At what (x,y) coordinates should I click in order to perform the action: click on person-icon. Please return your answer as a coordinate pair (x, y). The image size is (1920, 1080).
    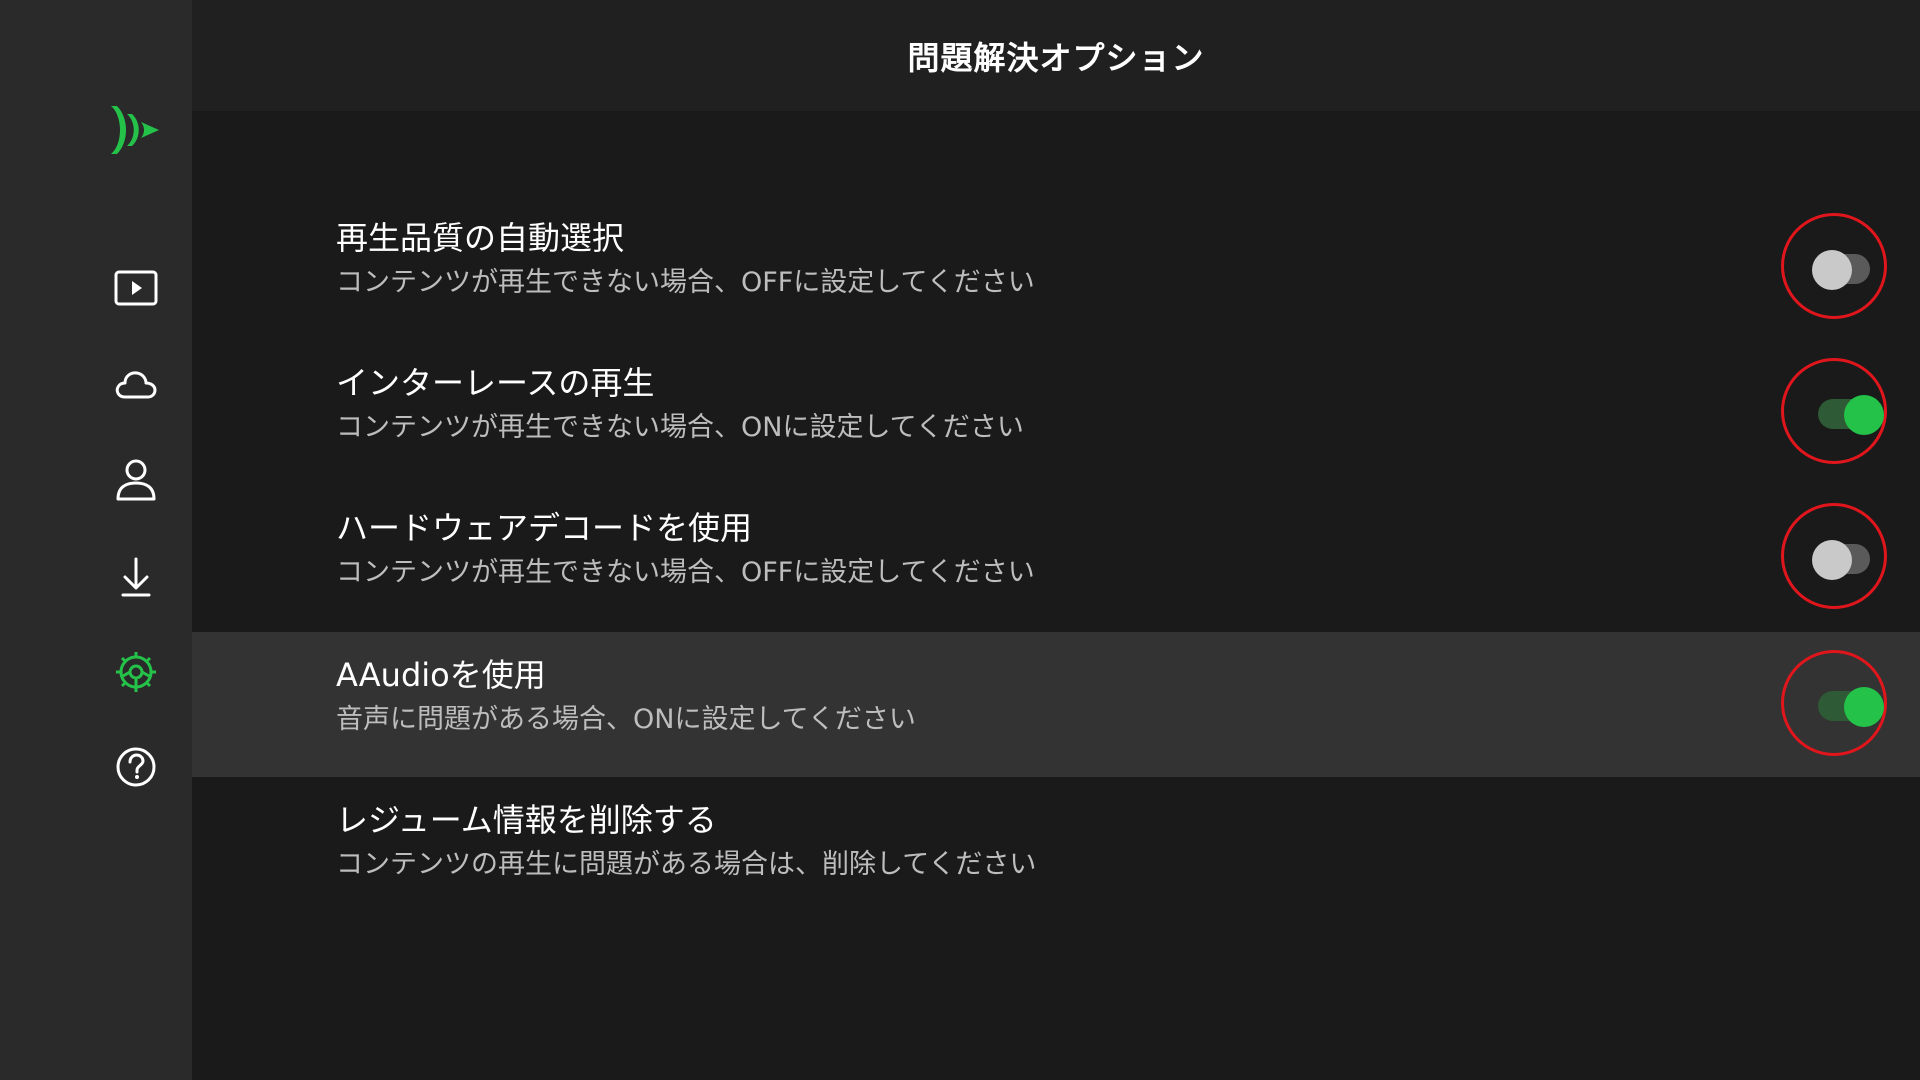
    Looking at the image, I should click on (136, 480).